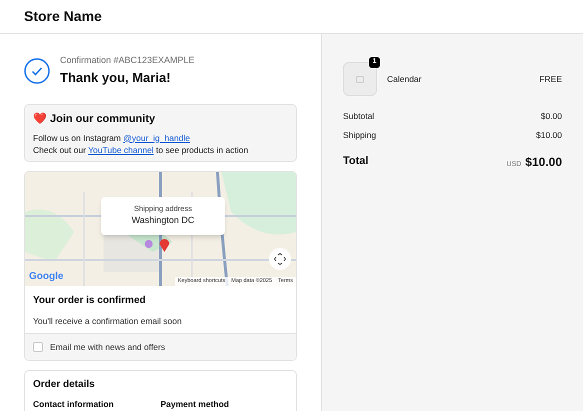 The height and width of the screenshot is (411, 583). I want to click on map-logo: Google, so click(46, 277).